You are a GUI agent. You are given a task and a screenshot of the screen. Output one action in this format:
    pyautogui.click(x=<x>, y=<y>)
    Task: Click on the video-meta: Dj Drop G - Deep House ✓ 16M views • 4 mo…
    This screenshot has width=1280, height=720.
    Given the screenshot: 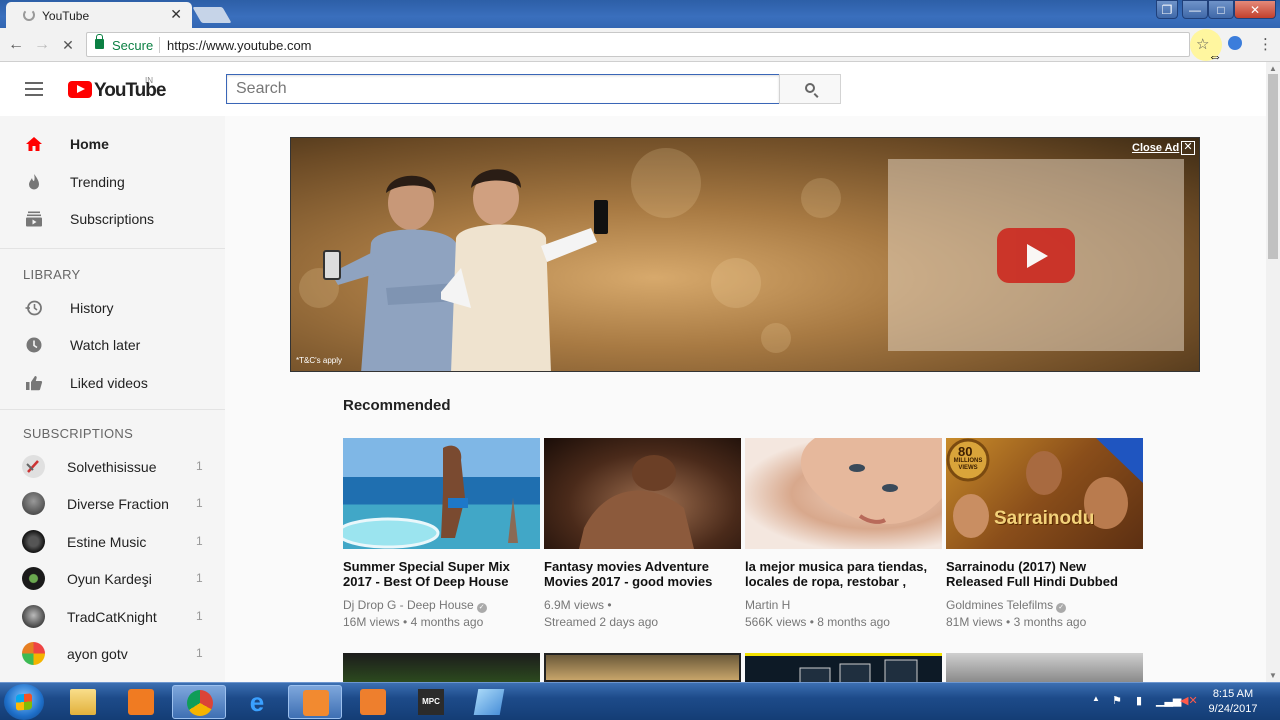 What is the action you would take?
    pyautogui.click(x=441, y=614)
    